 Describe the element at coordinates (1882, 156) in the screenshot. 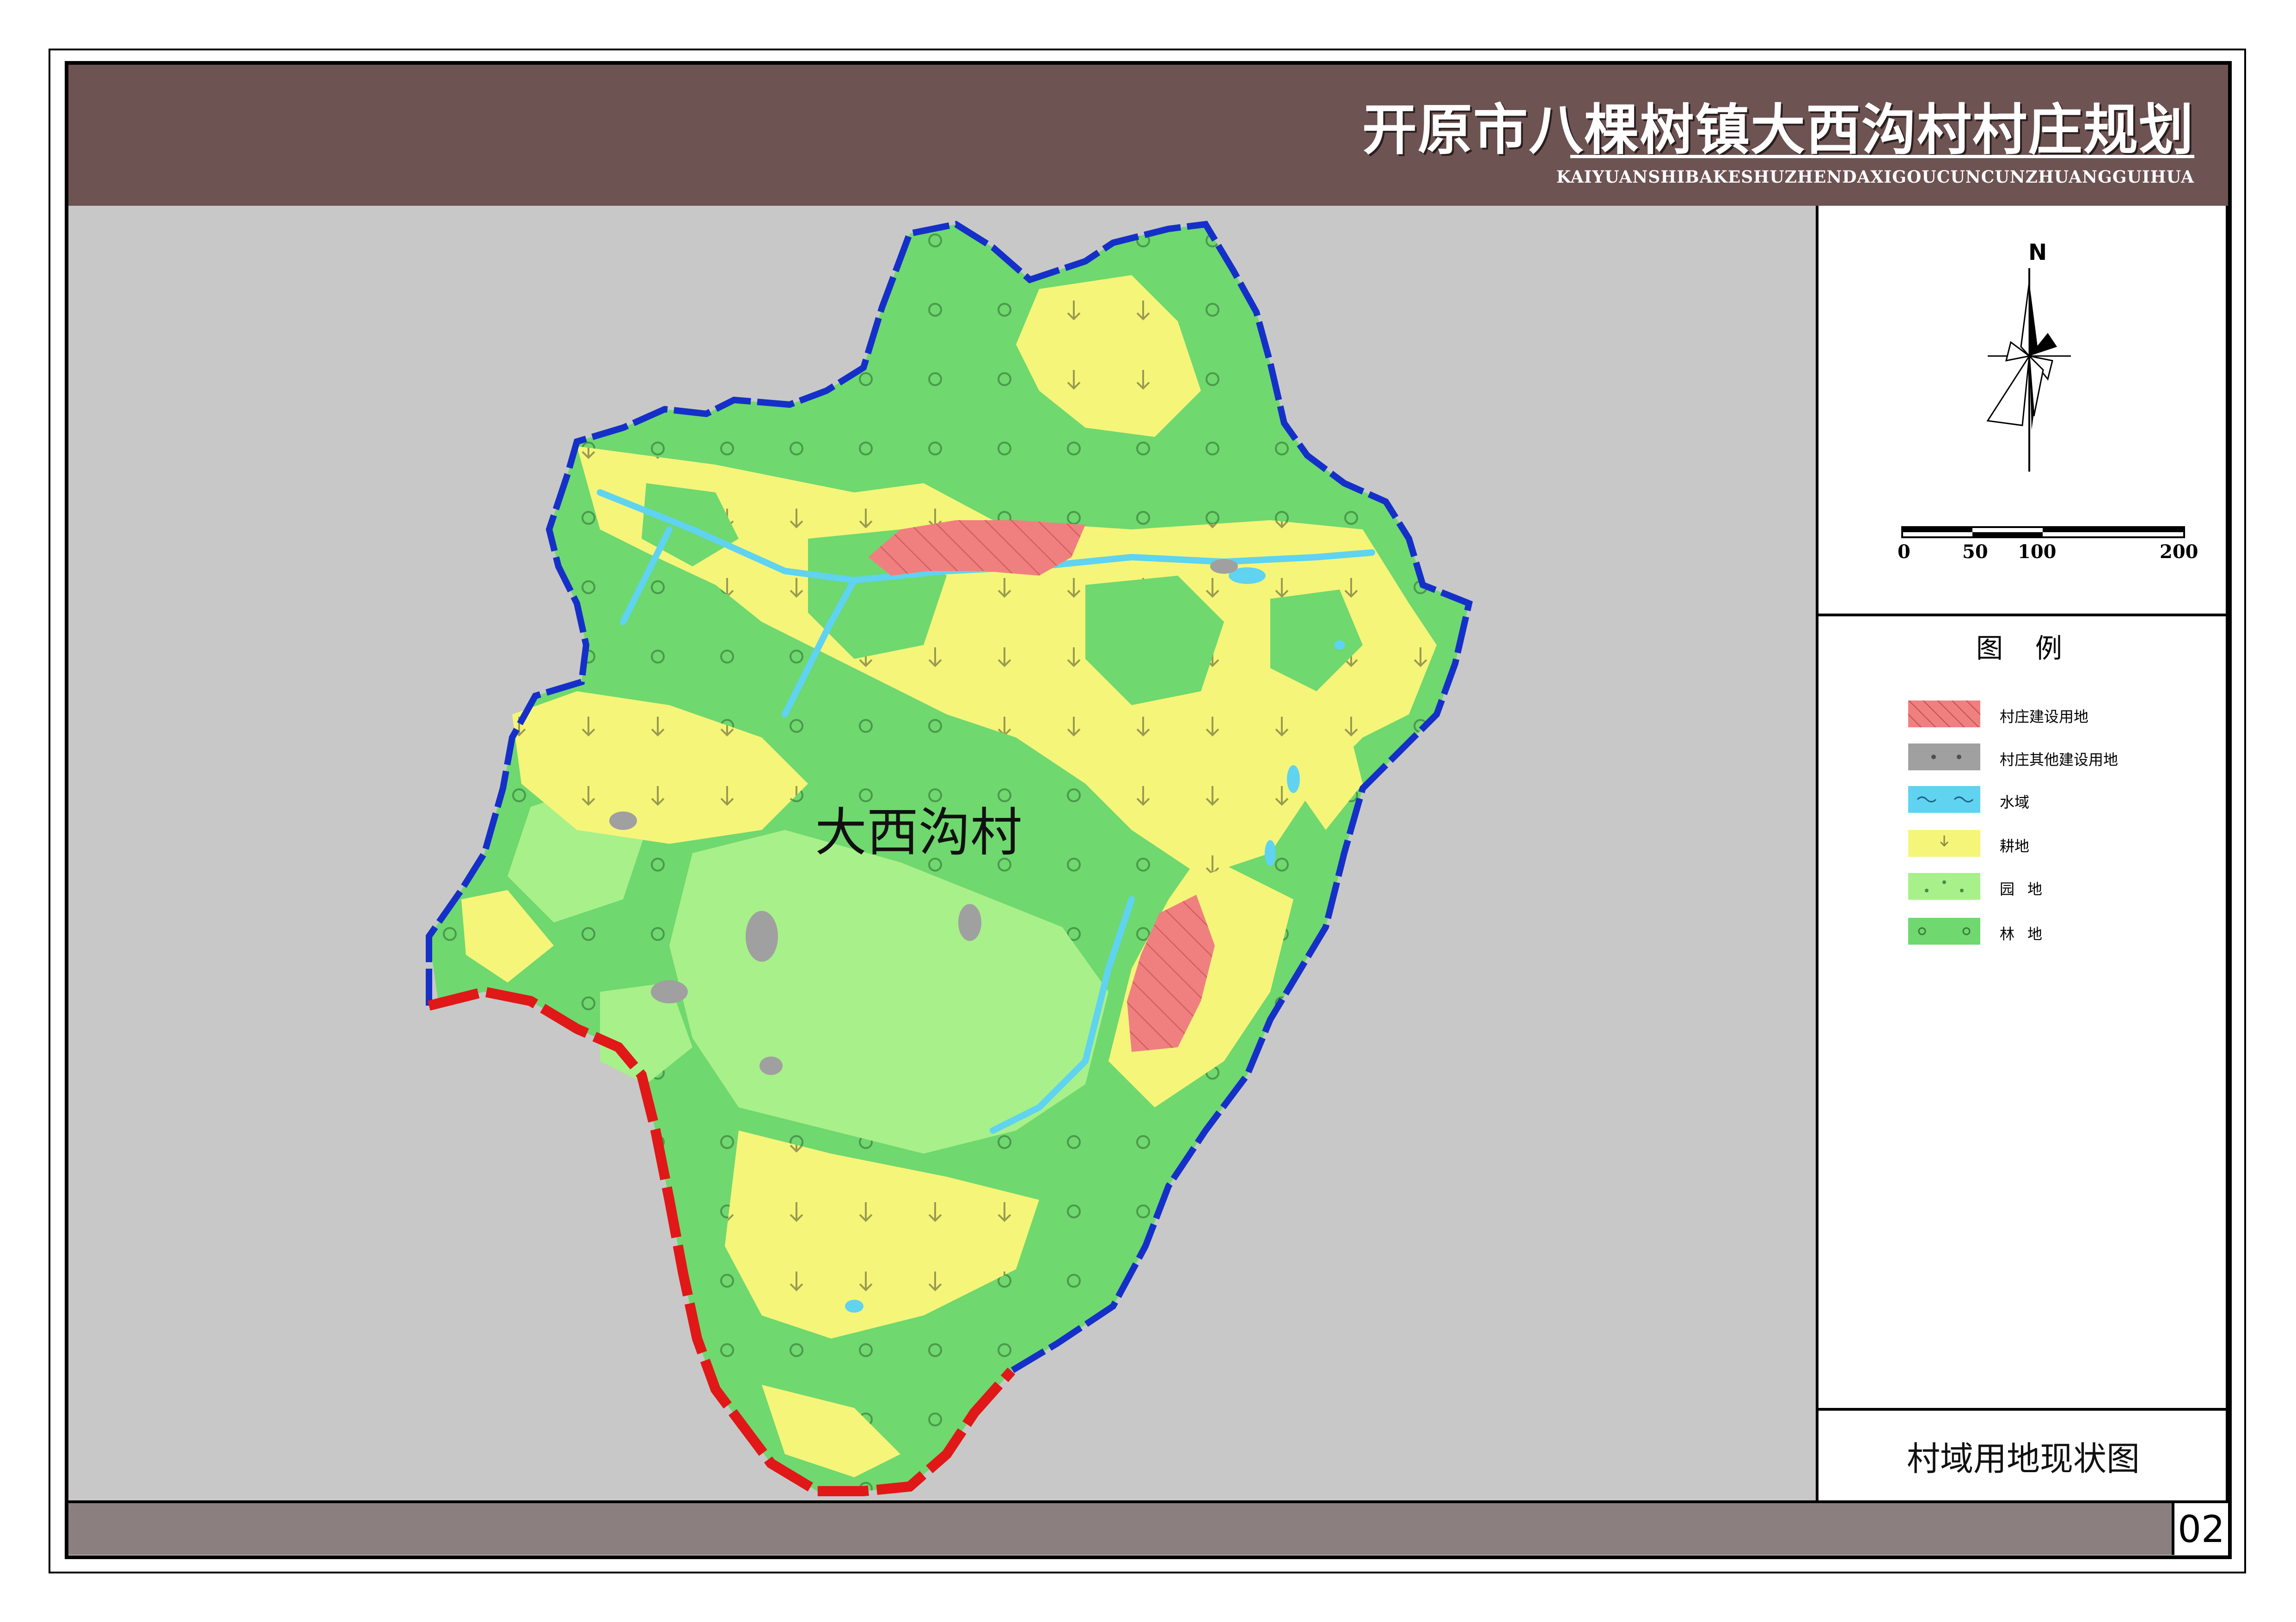

I see `title-underline` at that location.